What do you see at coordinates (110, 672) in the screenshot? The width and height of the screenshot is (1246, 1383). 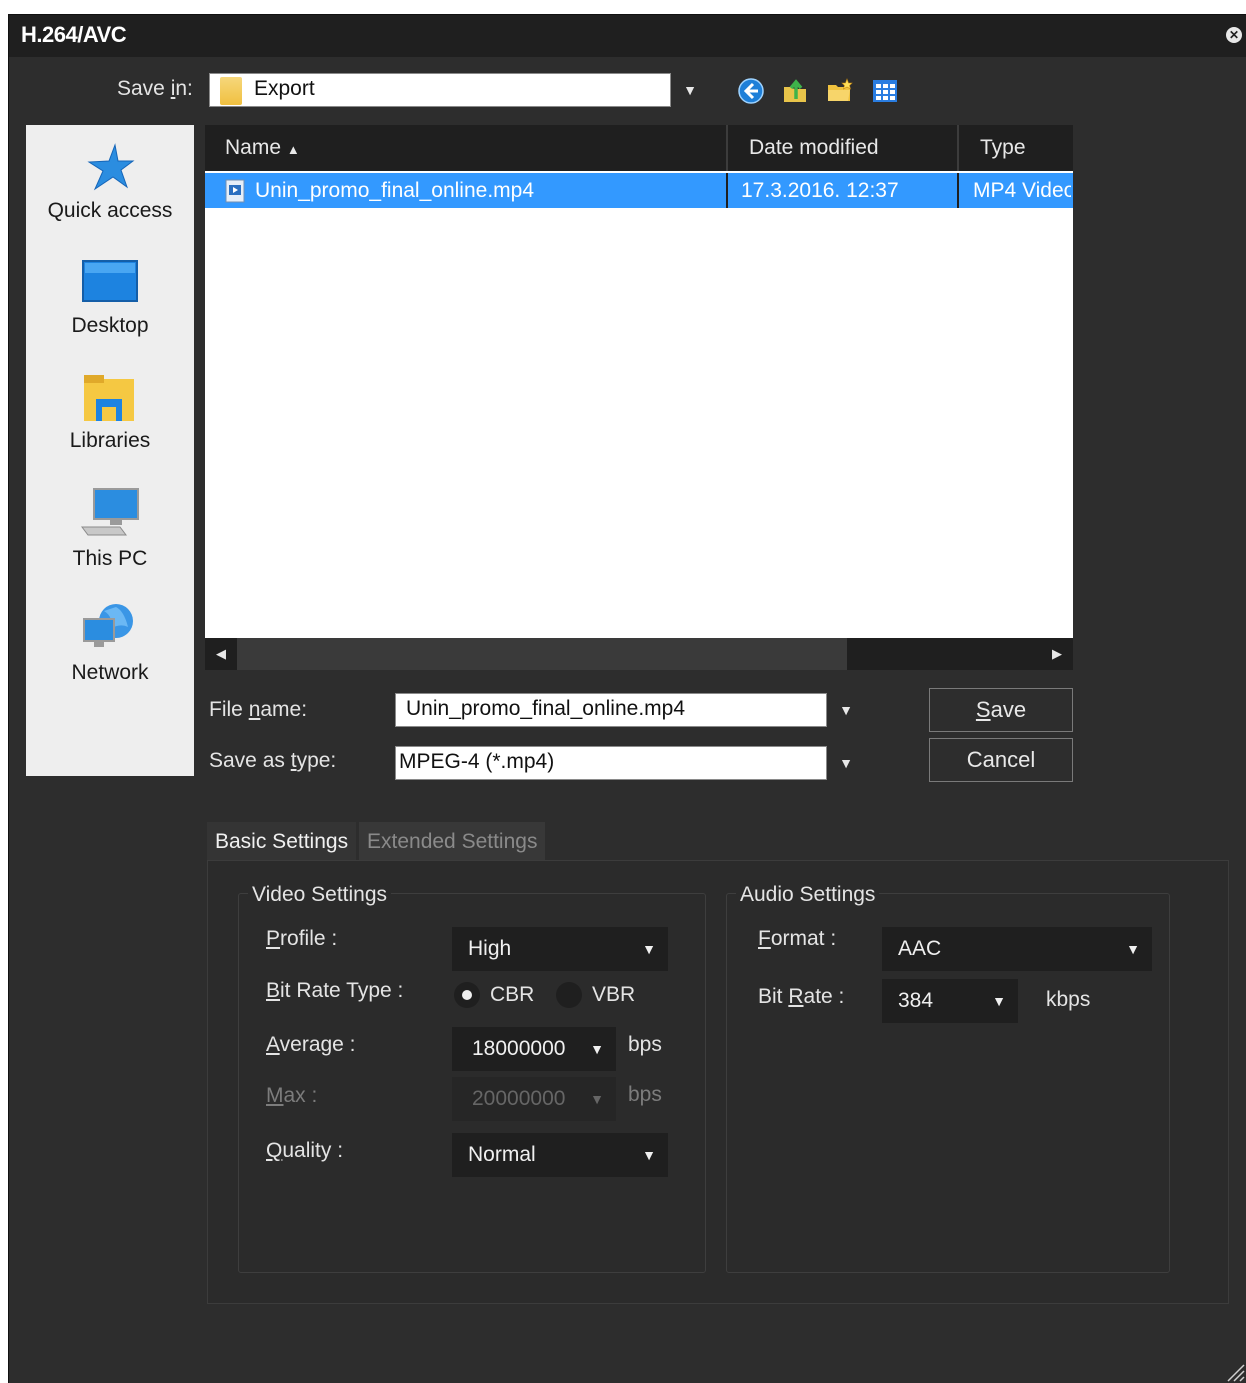 I see `place-label: Network` at bounding box center [110, 672].